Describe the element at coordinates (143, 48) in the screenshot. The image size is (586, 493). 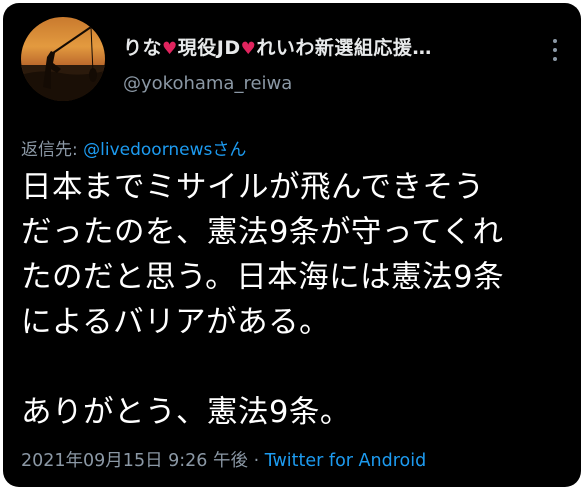
I see `author-name-part: りな` at that location.